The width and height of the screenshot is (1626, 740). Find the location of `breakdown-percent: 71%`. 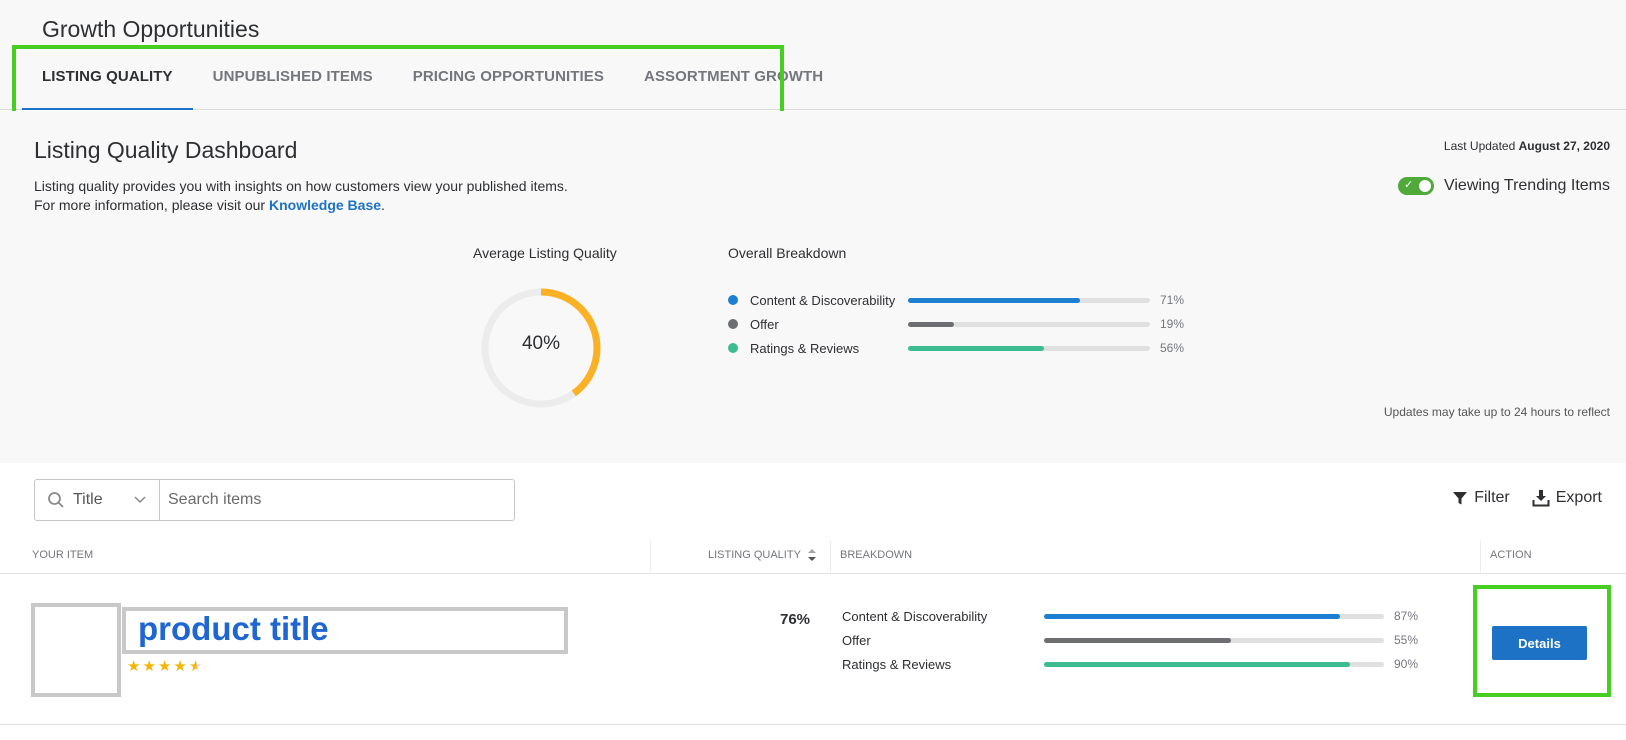

breakdown-percent: 71% is located at coordinates (1172, 300).